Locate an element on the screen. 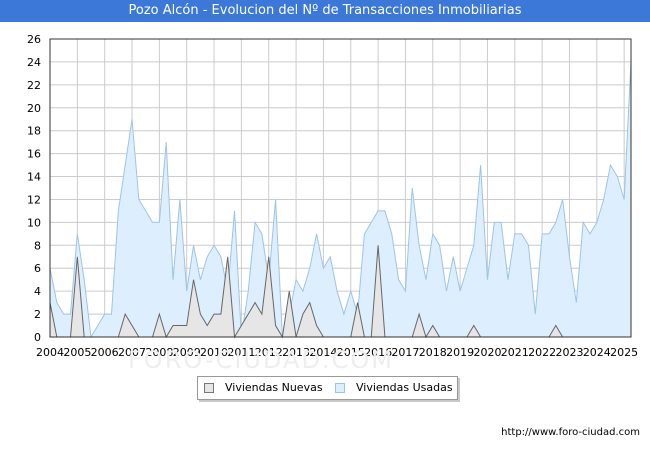  y-tick-label: 2 is located at coordinates (37, 314).